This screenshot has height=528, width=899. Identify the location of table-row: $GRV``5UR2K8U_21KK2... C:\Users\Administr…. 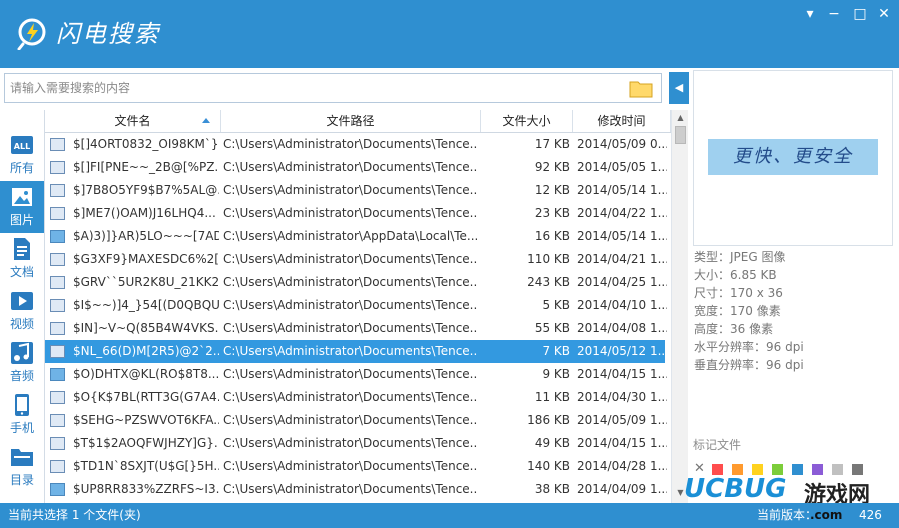
(356, 282).